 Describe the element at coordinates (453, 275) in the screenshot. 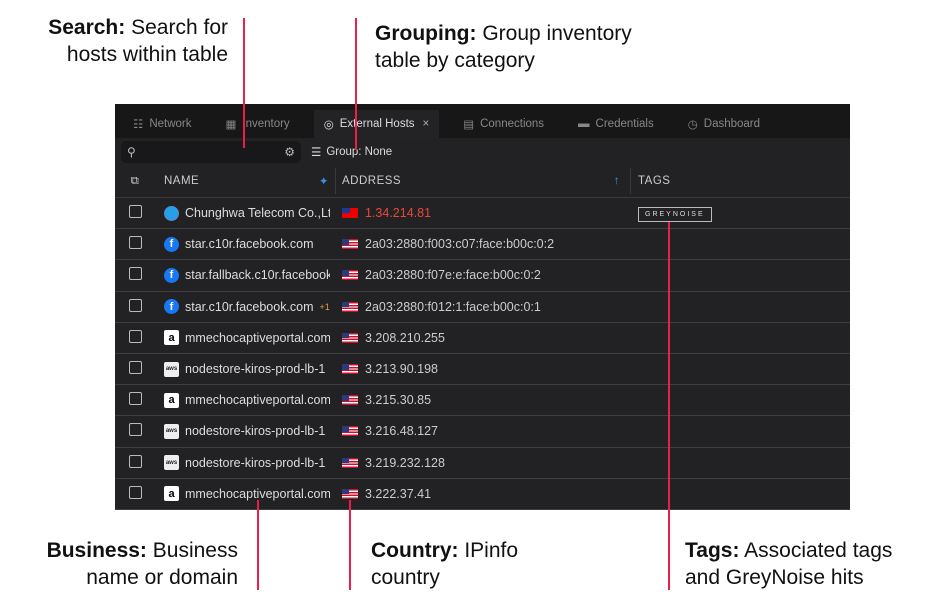

I see `host-address: 2a03:2880:f07e:e:face:b00c:0:2` at that location.